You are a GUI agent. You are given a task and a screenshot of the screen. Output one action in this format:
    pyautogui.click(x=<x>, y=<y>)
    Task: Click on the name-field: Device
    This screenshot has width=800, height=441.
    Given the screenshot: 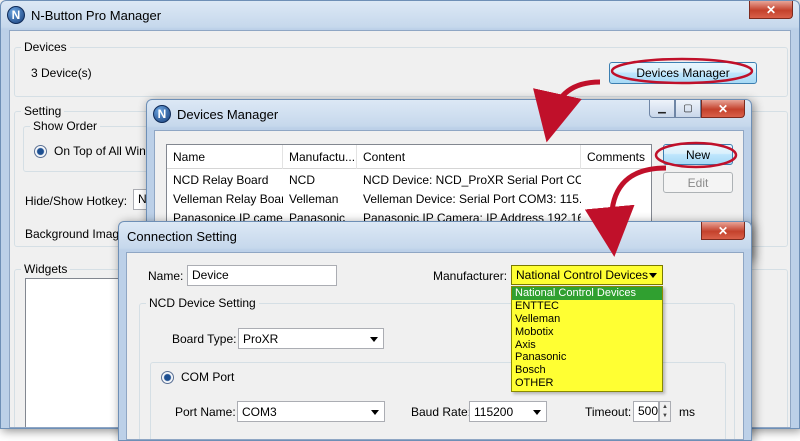 What is the action you would take?
    pyautogui.click(x=262, y=275)
    